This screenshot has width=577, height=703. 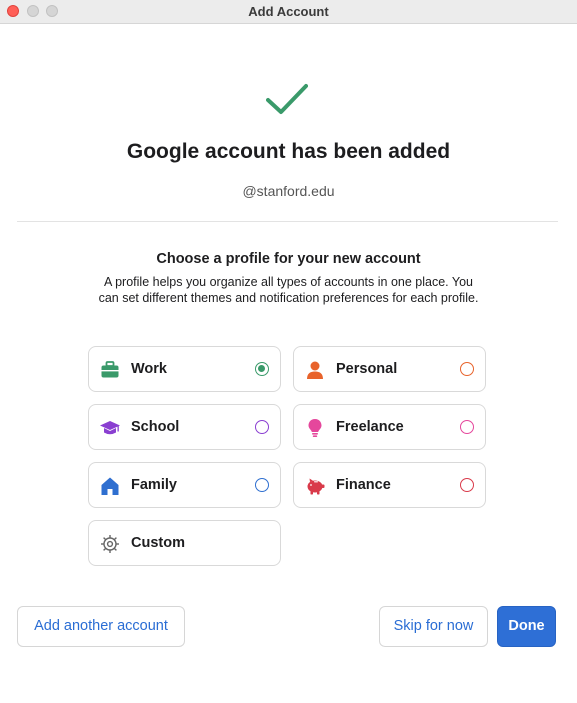 I want to click on gear-icon, so click(x=110, y=544).